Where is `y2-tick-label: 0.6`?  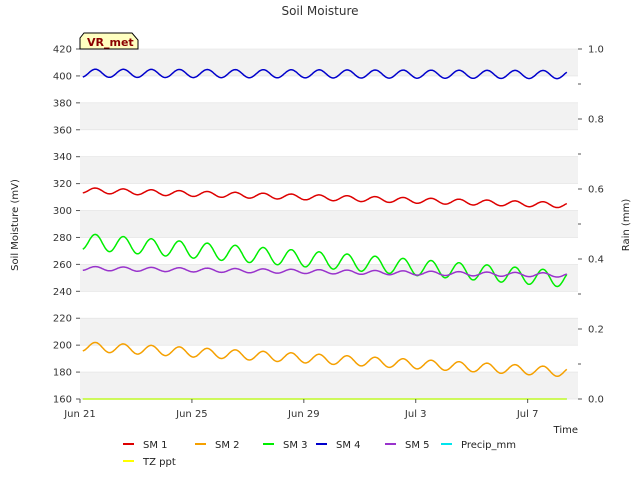 y2-tick-label: 0.6 is located at coordinates (596, 190).